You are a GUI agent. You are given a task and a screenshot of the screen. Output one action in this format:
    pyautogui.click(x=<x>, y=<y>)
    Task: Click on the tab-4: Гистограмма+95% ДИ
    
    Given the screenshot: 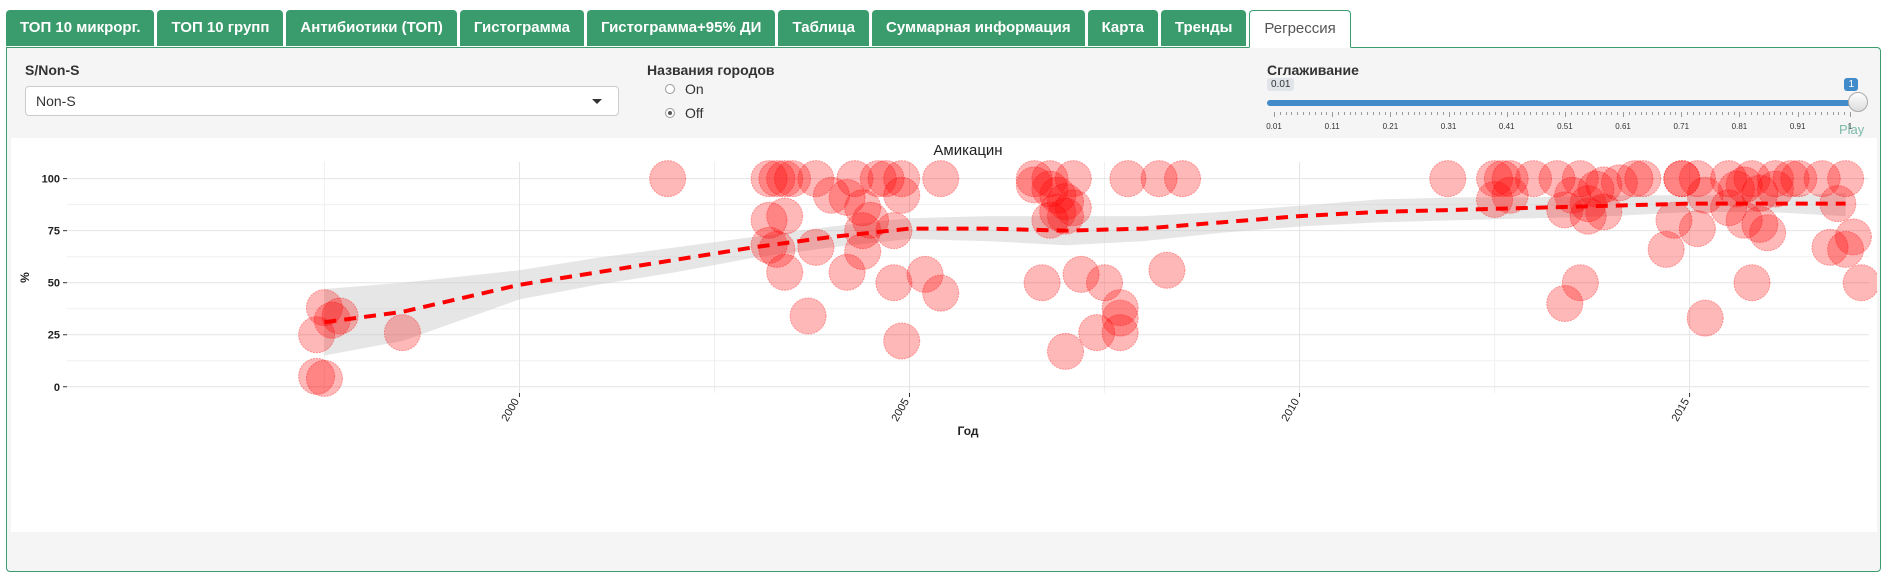 What is the action you would take?
    pyautogui.click(x=681, y=28)
    